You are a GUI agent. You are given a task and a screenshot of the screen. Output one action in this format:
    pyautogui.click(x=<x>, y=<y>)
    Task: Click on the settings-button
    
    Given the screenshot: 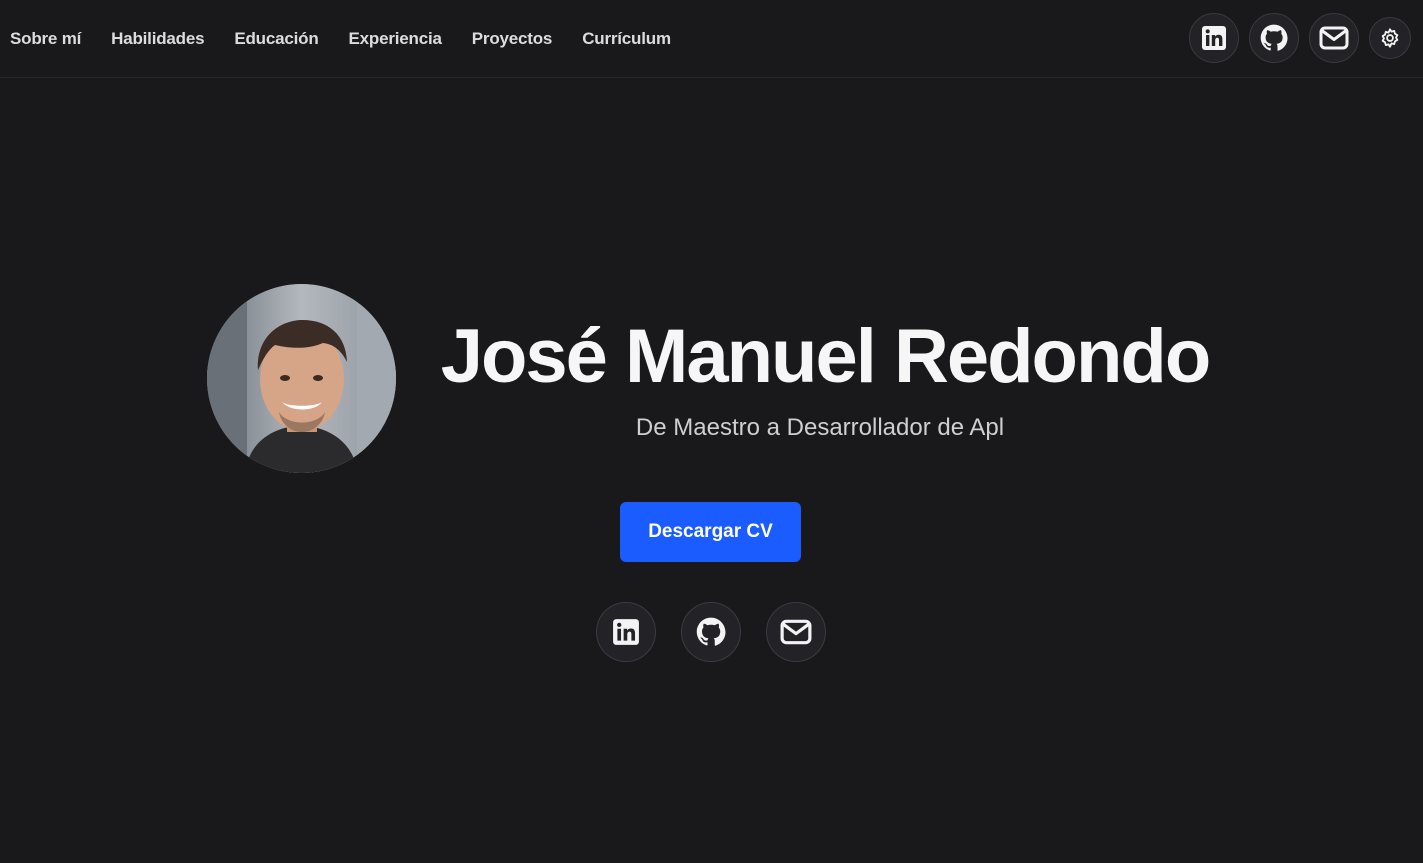 What is the action you would take?
    pyautogui.click(x=1390, y=38)
    